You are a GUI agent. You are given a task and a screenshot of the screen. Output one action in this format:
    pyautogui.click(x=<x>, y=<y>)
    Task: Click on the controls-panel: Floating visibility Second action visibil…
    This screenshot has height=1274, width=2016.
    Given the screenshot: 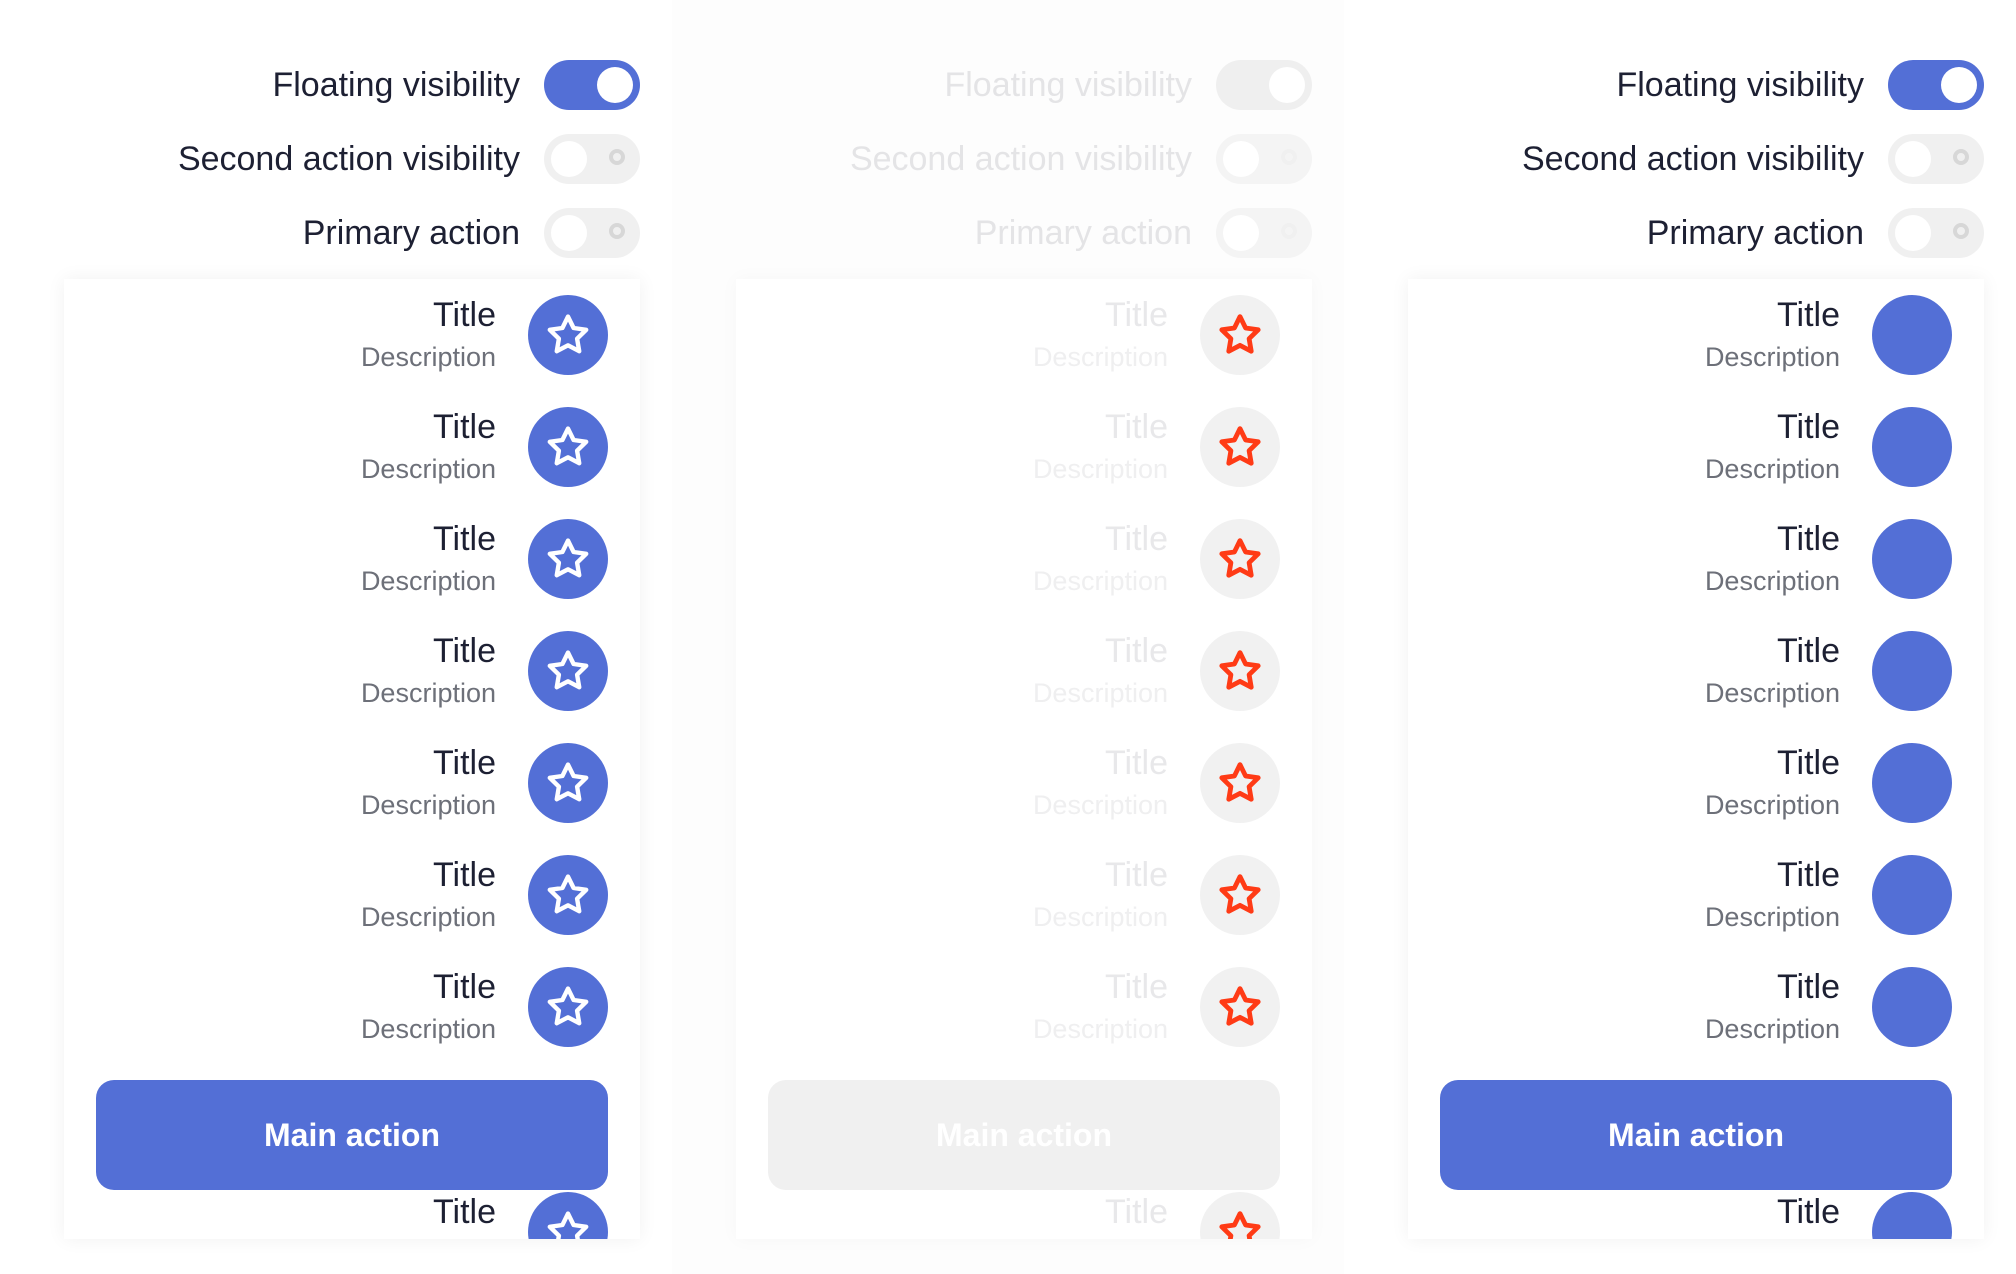 What is the action you would take?
    pyautogui.click(x=330, y=159)
    